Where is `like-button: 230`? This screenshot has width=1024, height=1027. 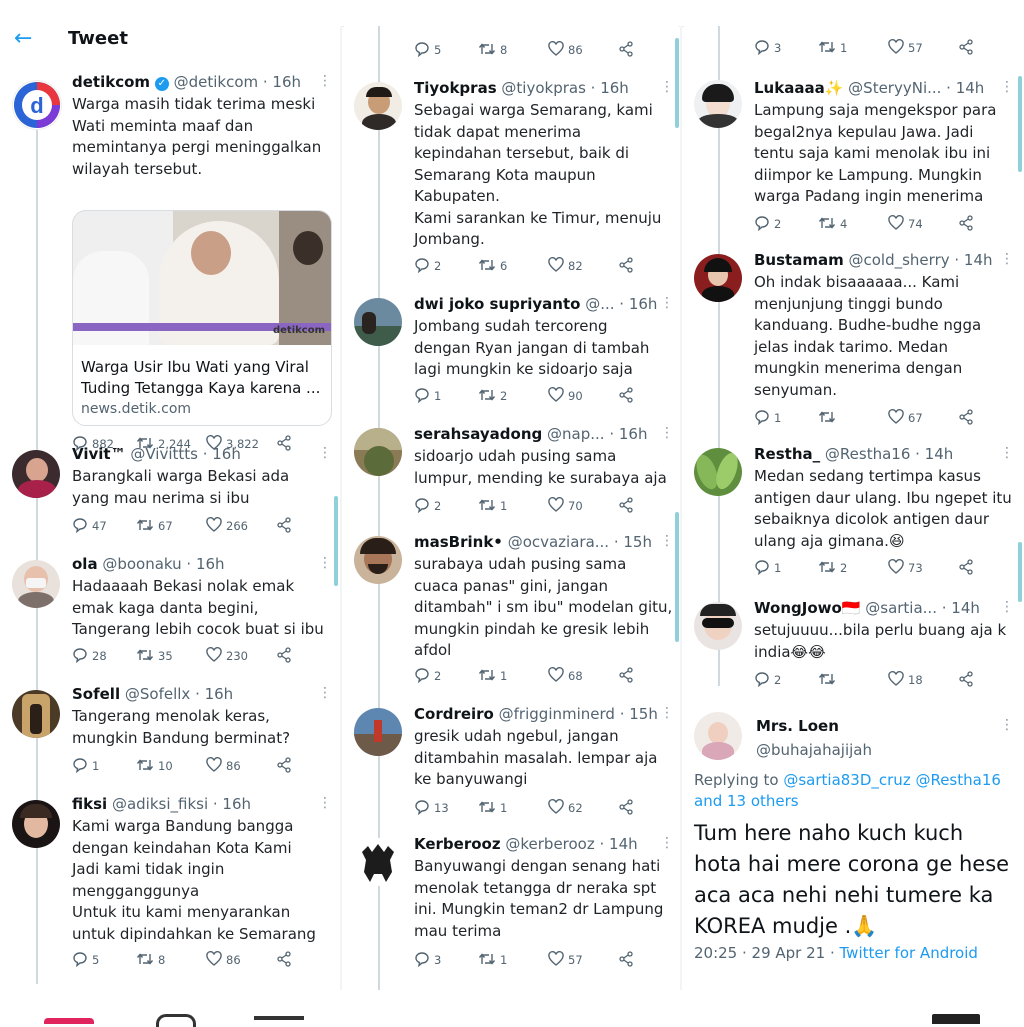
like-button: 230 is located at coordinates (227, 656).